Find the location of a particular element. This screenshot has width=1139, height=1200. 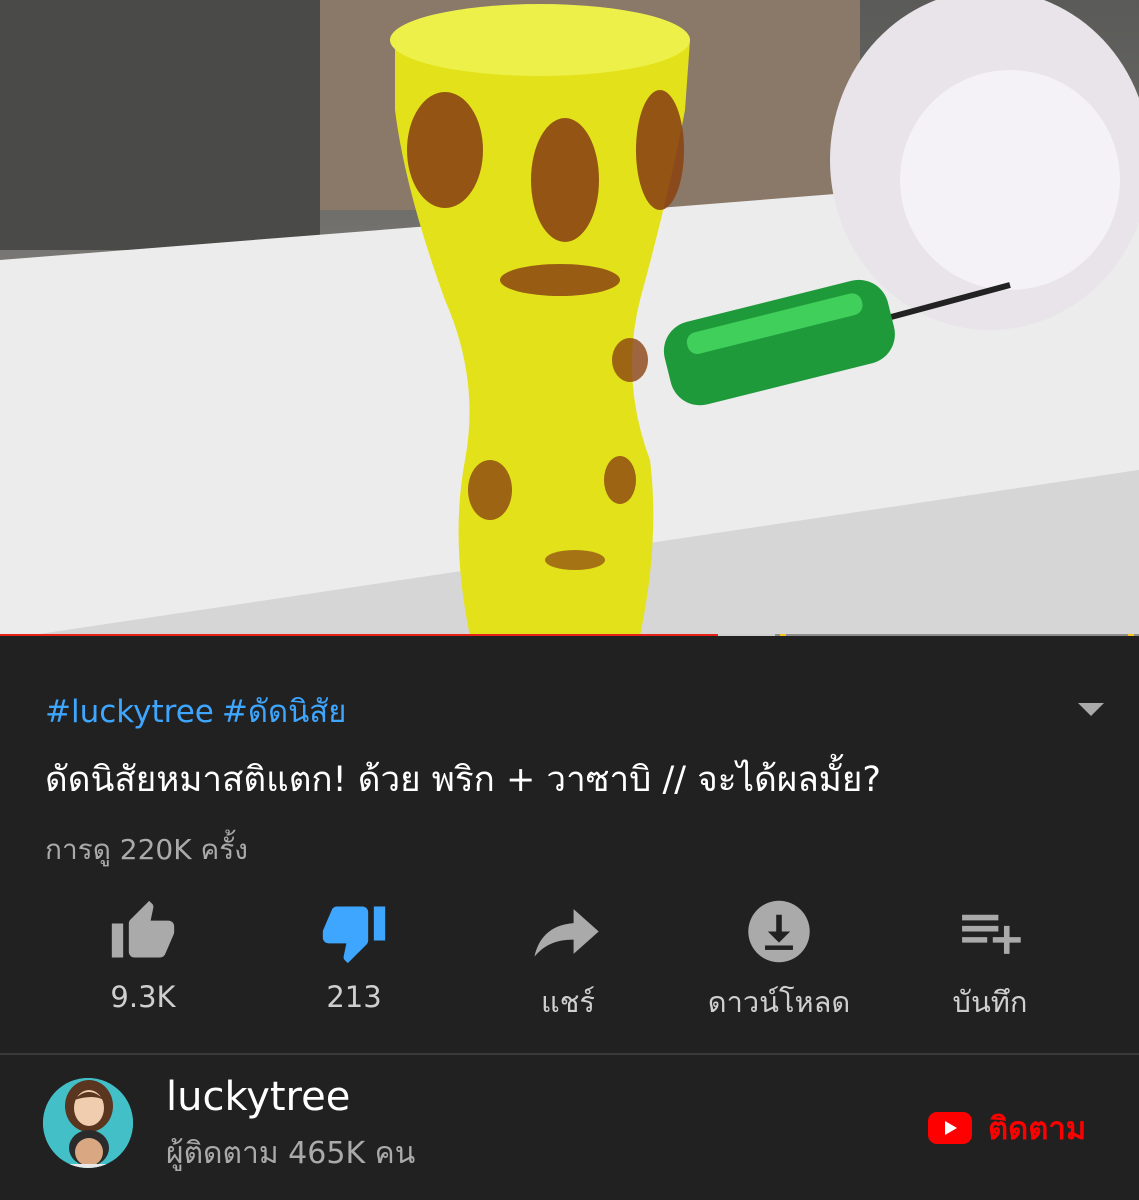

action-row: 9.3K 213 แชร์ ดาวน์โหลด บันทึก is located at coordinates (569, 960).